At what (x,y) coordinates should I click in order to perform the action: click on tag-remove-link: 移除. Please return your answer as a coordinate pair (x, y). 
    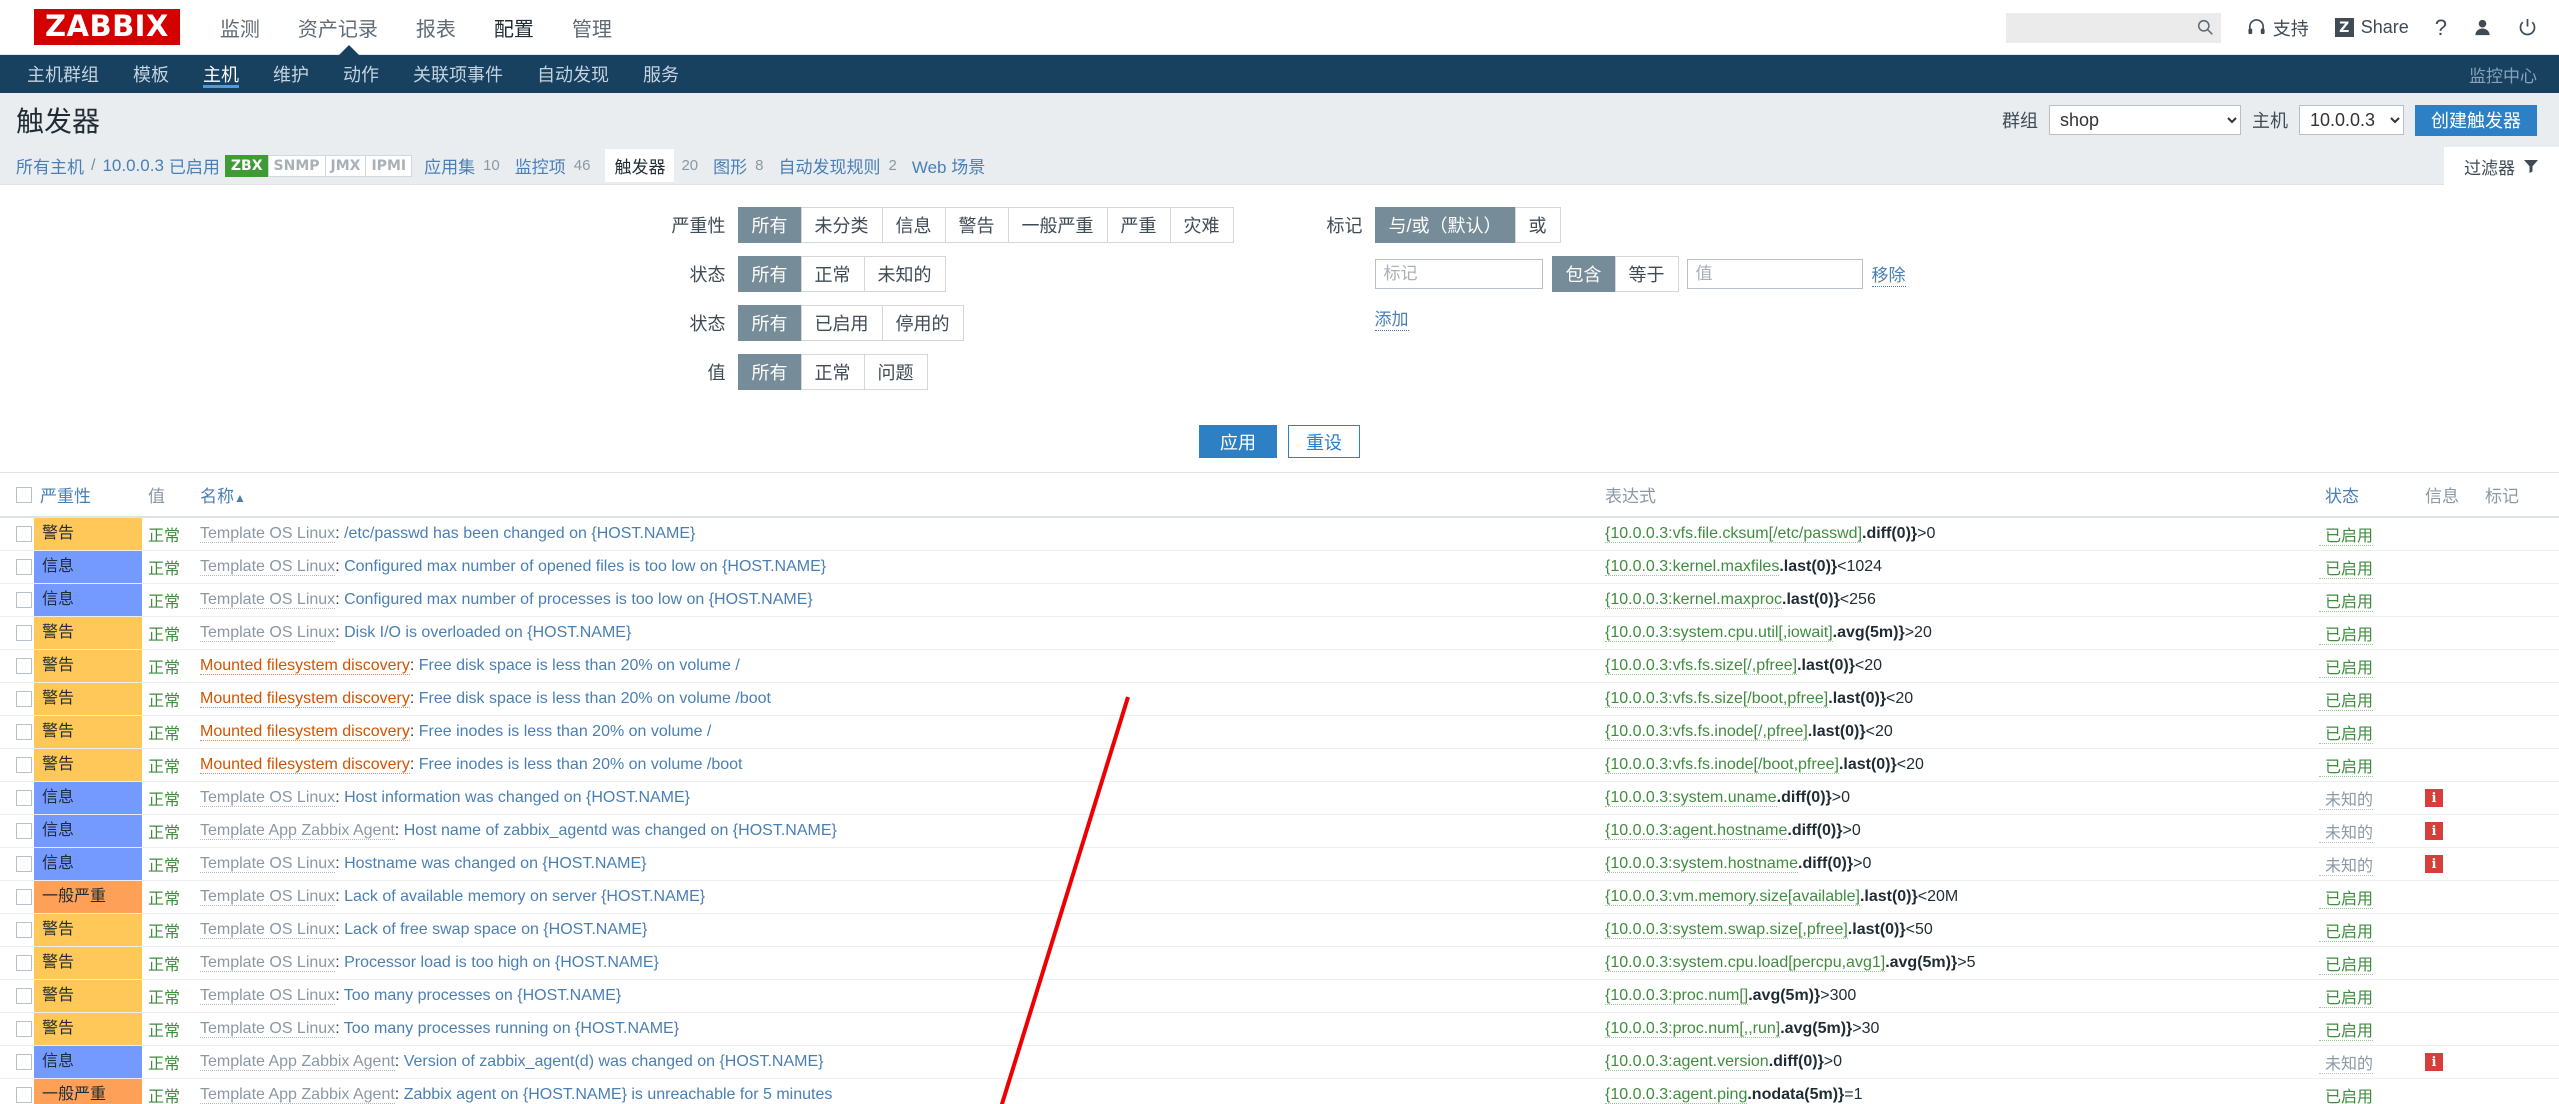
    Looking at the image, I should click on (1888, 274).